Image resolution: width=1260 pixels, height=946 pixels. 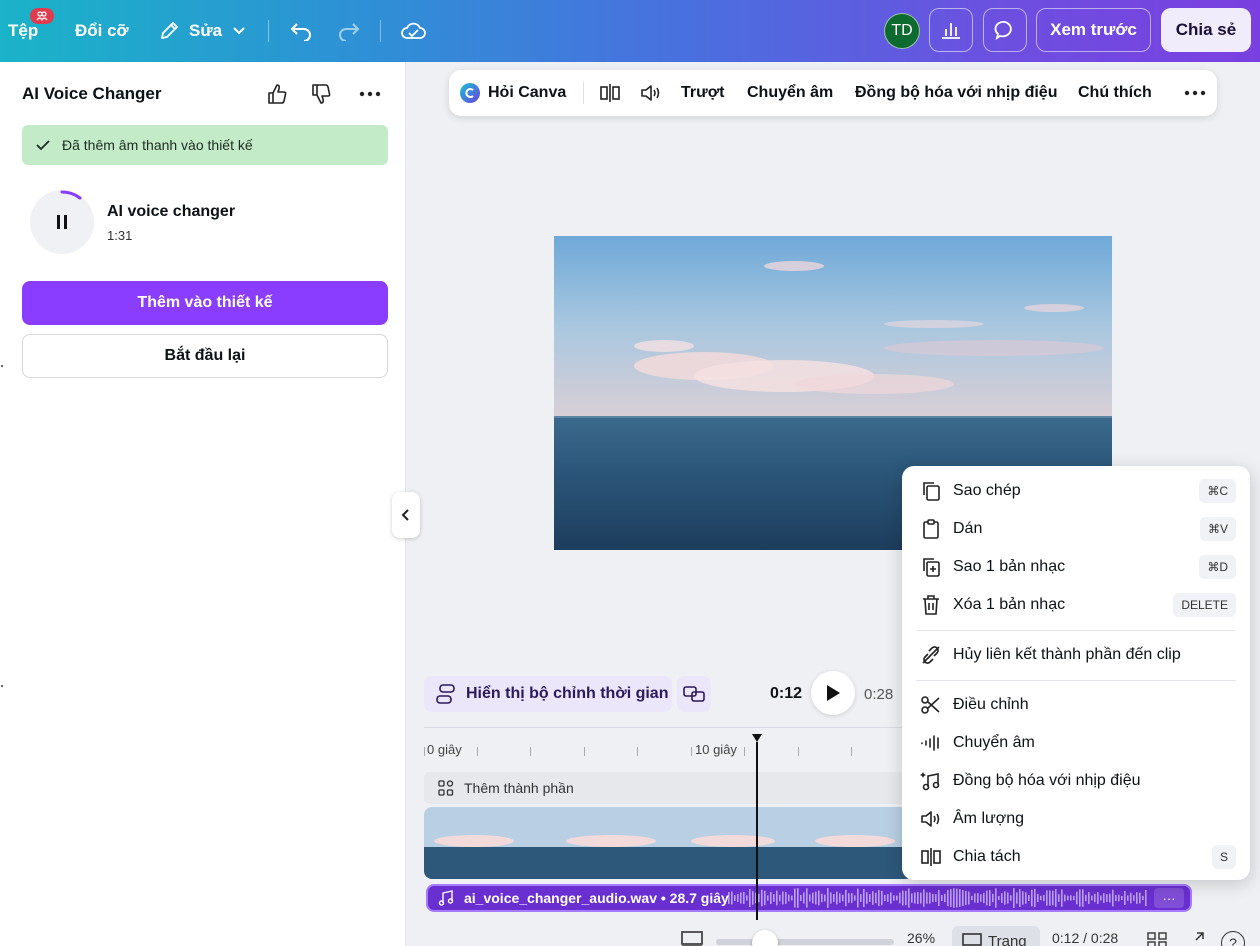 I want to click on slide-button: Trượt, so click(x=702, y=93).